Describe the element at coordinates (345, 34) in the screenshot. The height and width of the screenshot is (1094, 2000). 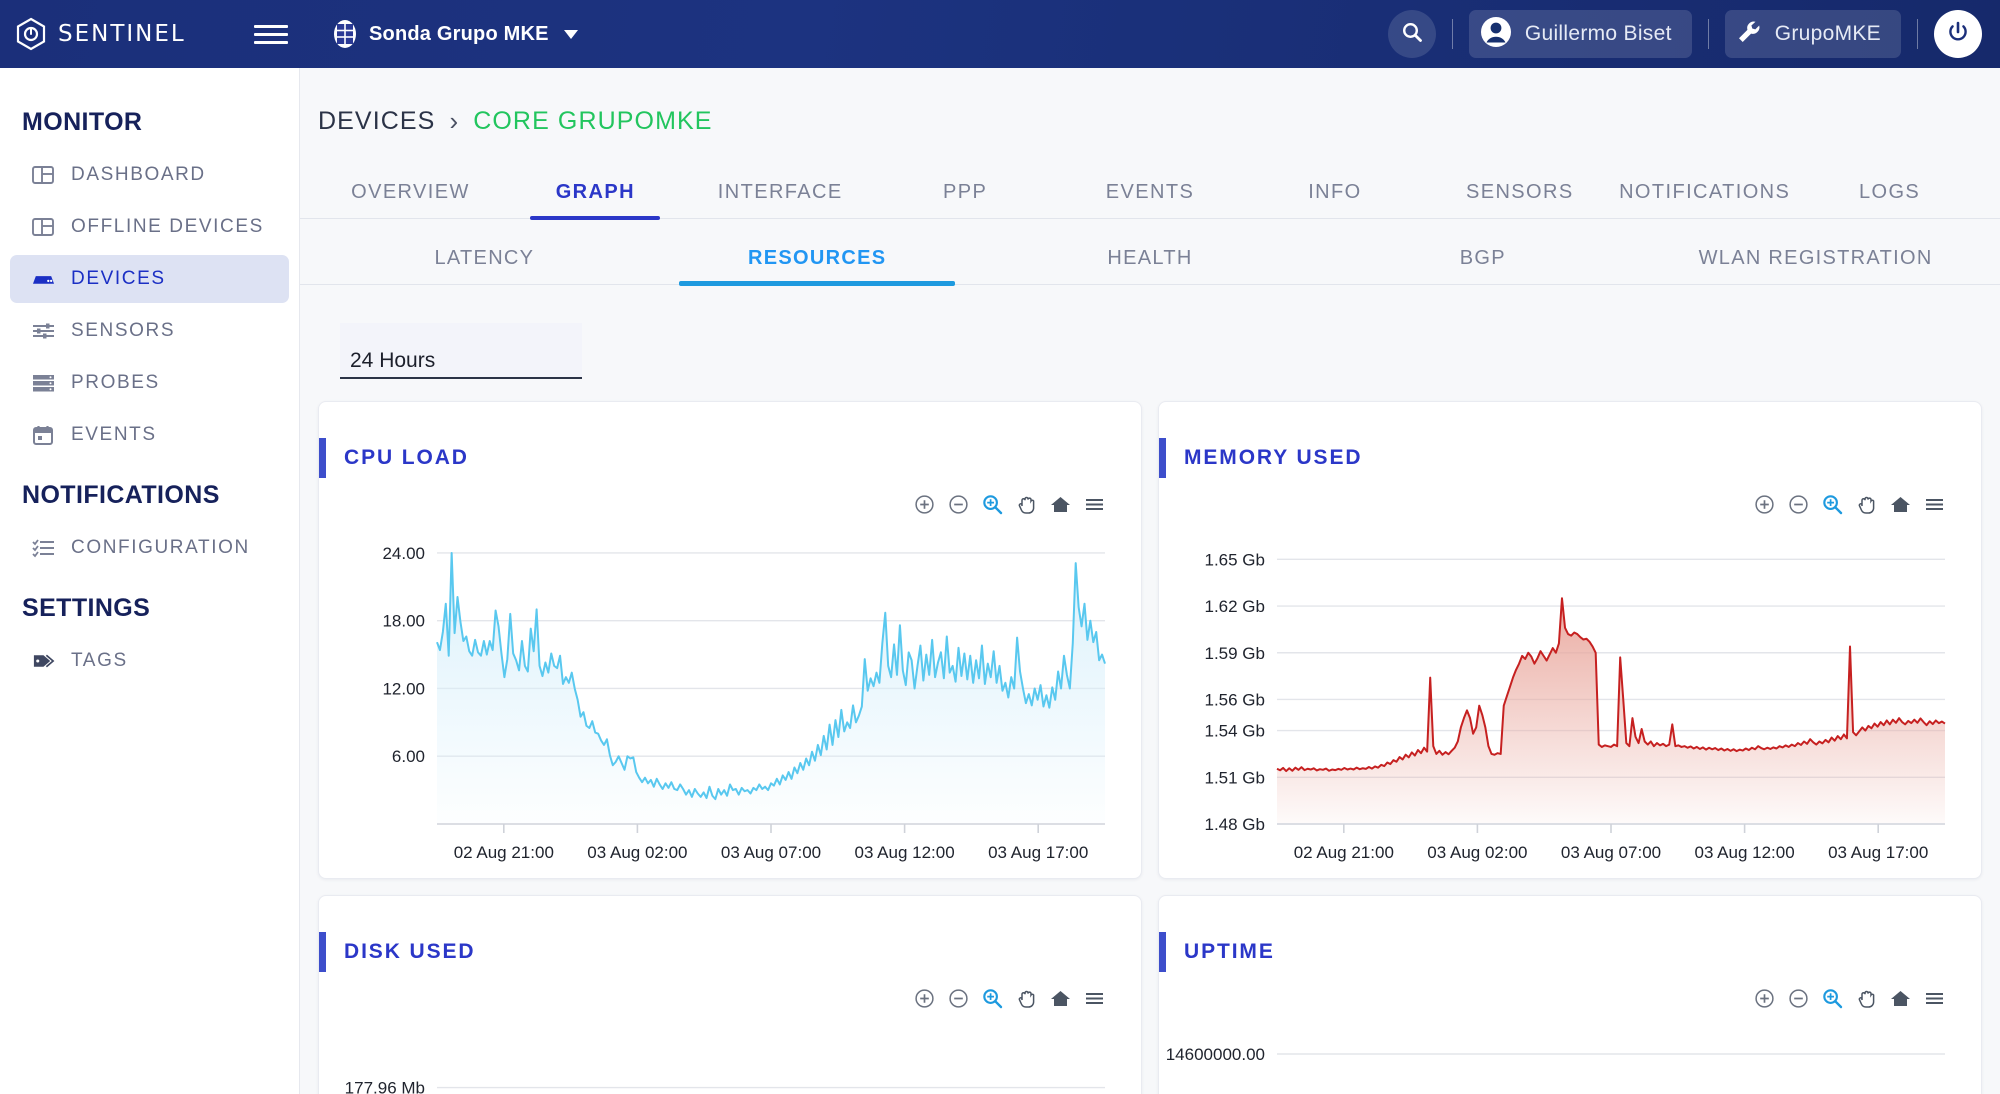
I see `server-rack-icon` at that location.